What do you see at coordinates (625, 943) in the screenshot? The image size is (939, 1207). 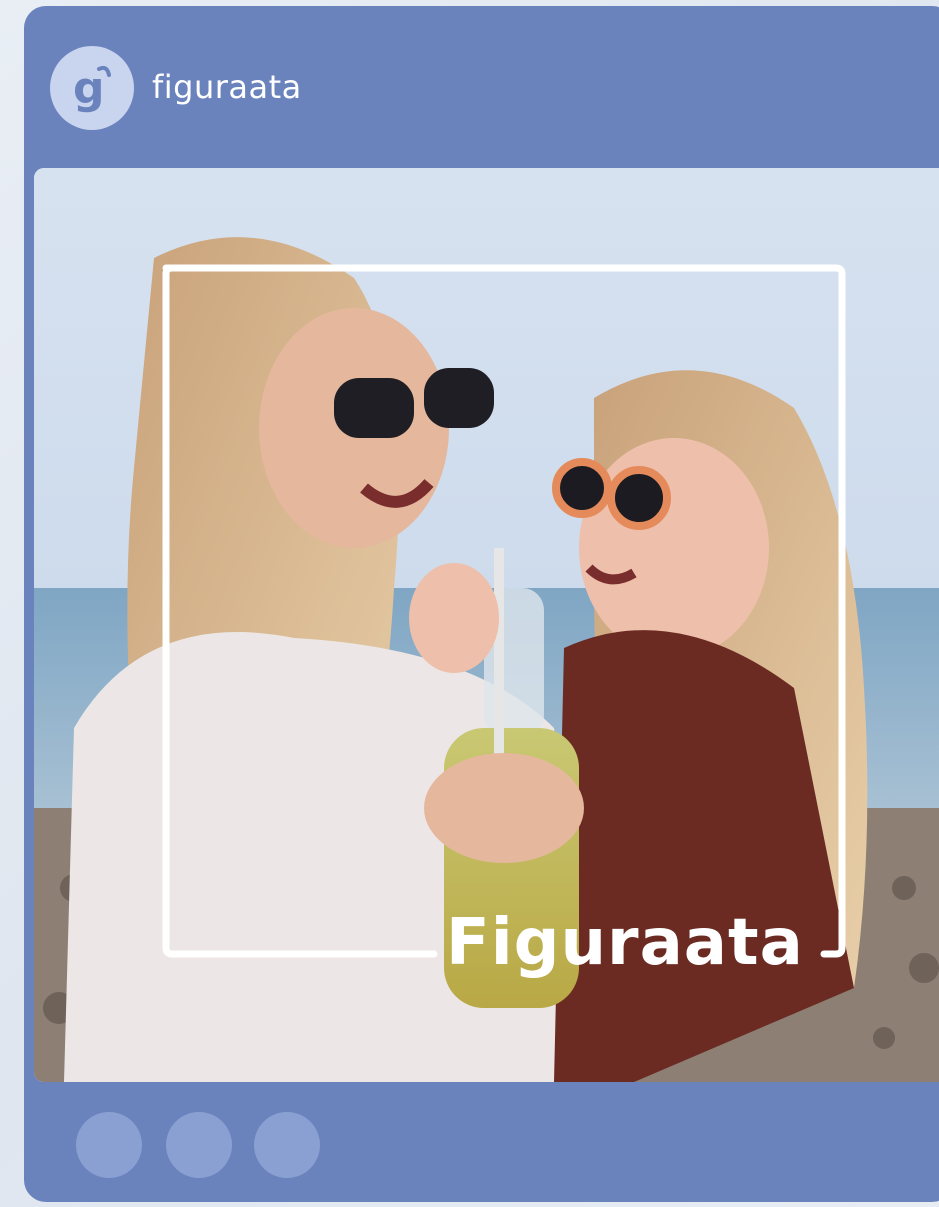 I see `image-watermark: Figuraata` at bounding box center [625, 943].